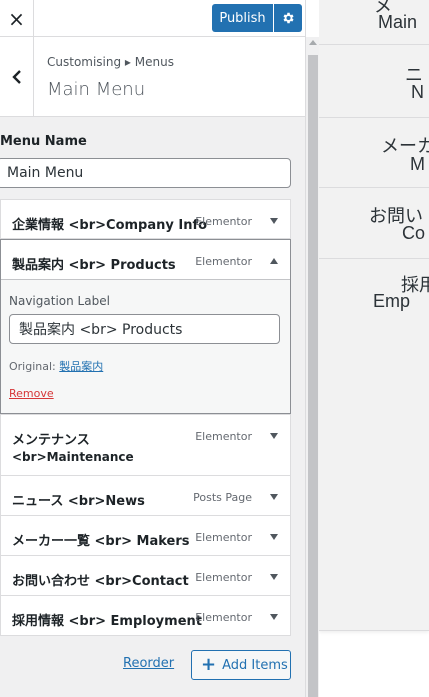  Describe the element at coordinates (374, 223) in the screenshot. I see `preview-menu-item: お問い Co` at that location.